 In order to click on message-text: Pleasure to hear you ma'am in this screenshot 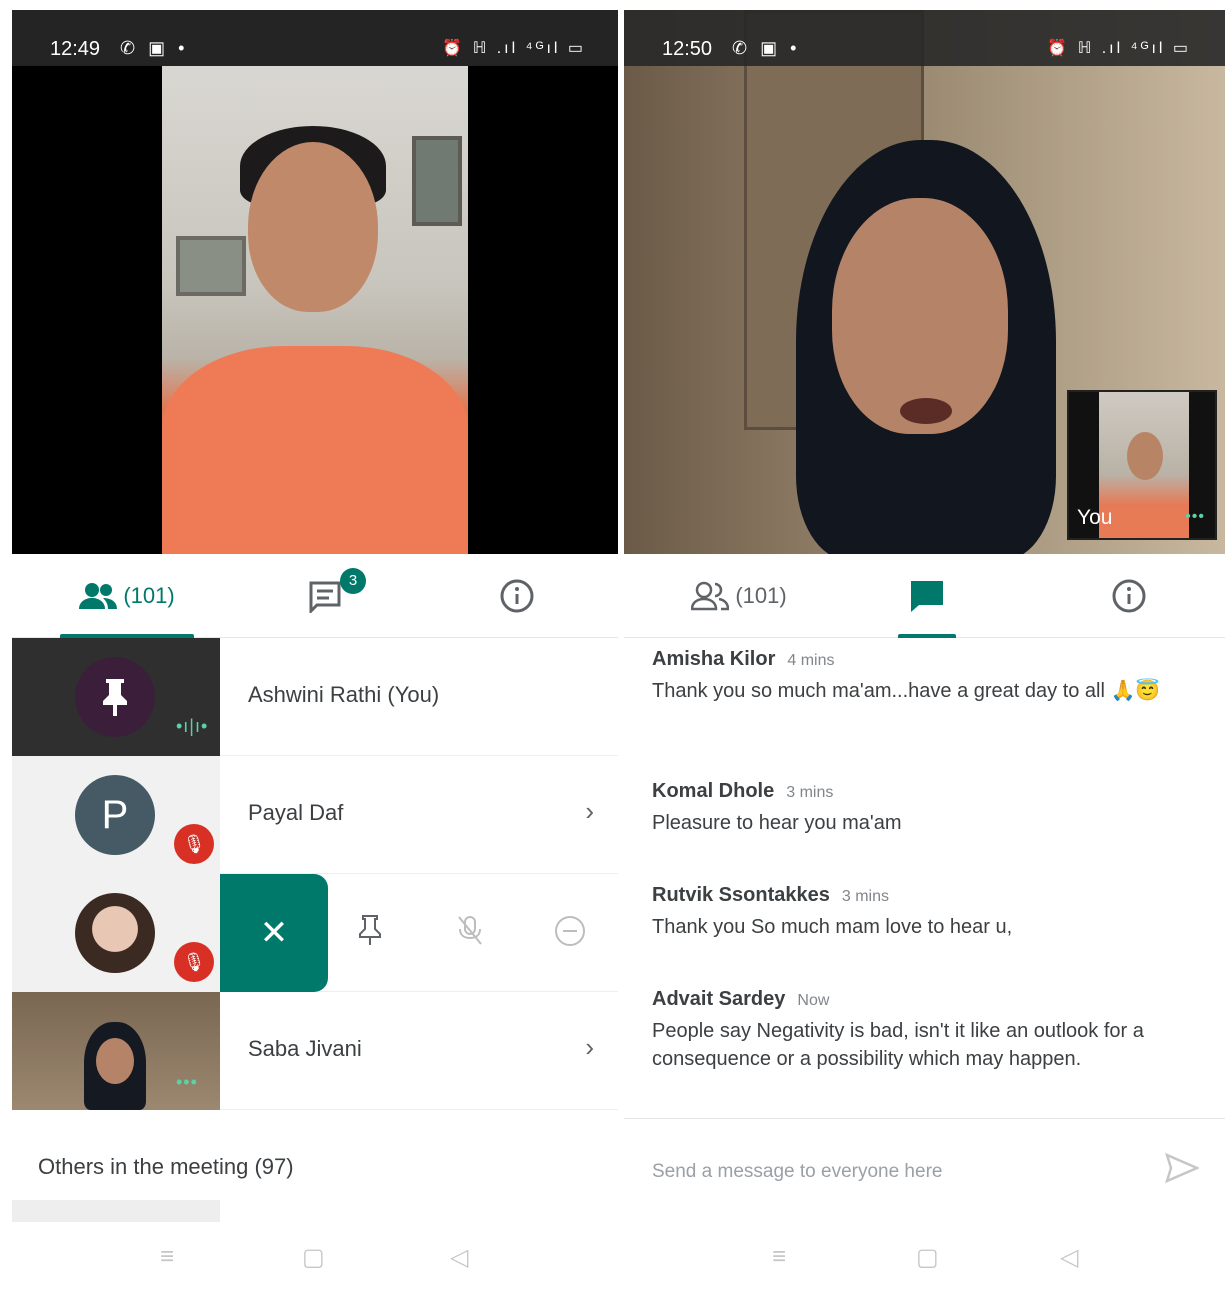, I will do `click(777, 823)`.